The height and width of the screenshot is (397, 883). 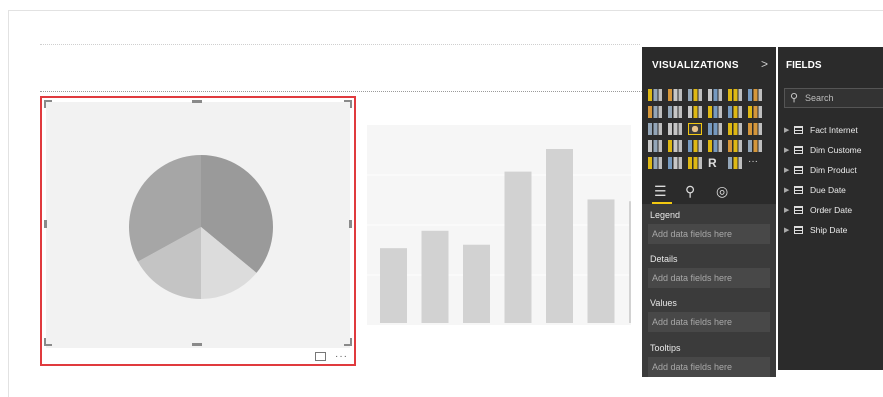 I want to click on collapse-pane-icon: >, so click(x=764, y=64).